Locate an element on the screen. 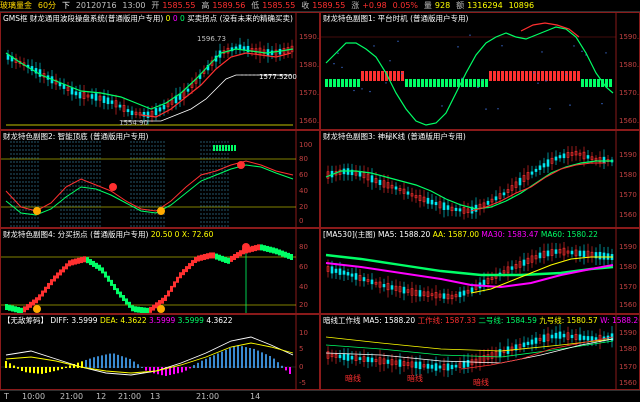  panel-title: 财龙特色副图2: 智能顶底 (普通版用户专用) is located at coordinates (76, 136).